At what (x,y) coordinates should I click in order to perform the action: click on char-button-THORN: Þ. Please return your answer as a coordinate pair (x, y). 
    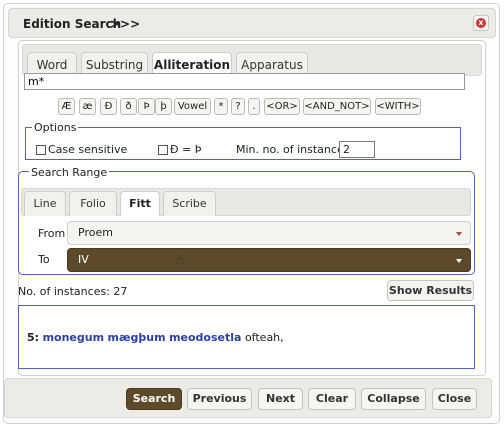
    Looking at the image, I should click on (146, 106).